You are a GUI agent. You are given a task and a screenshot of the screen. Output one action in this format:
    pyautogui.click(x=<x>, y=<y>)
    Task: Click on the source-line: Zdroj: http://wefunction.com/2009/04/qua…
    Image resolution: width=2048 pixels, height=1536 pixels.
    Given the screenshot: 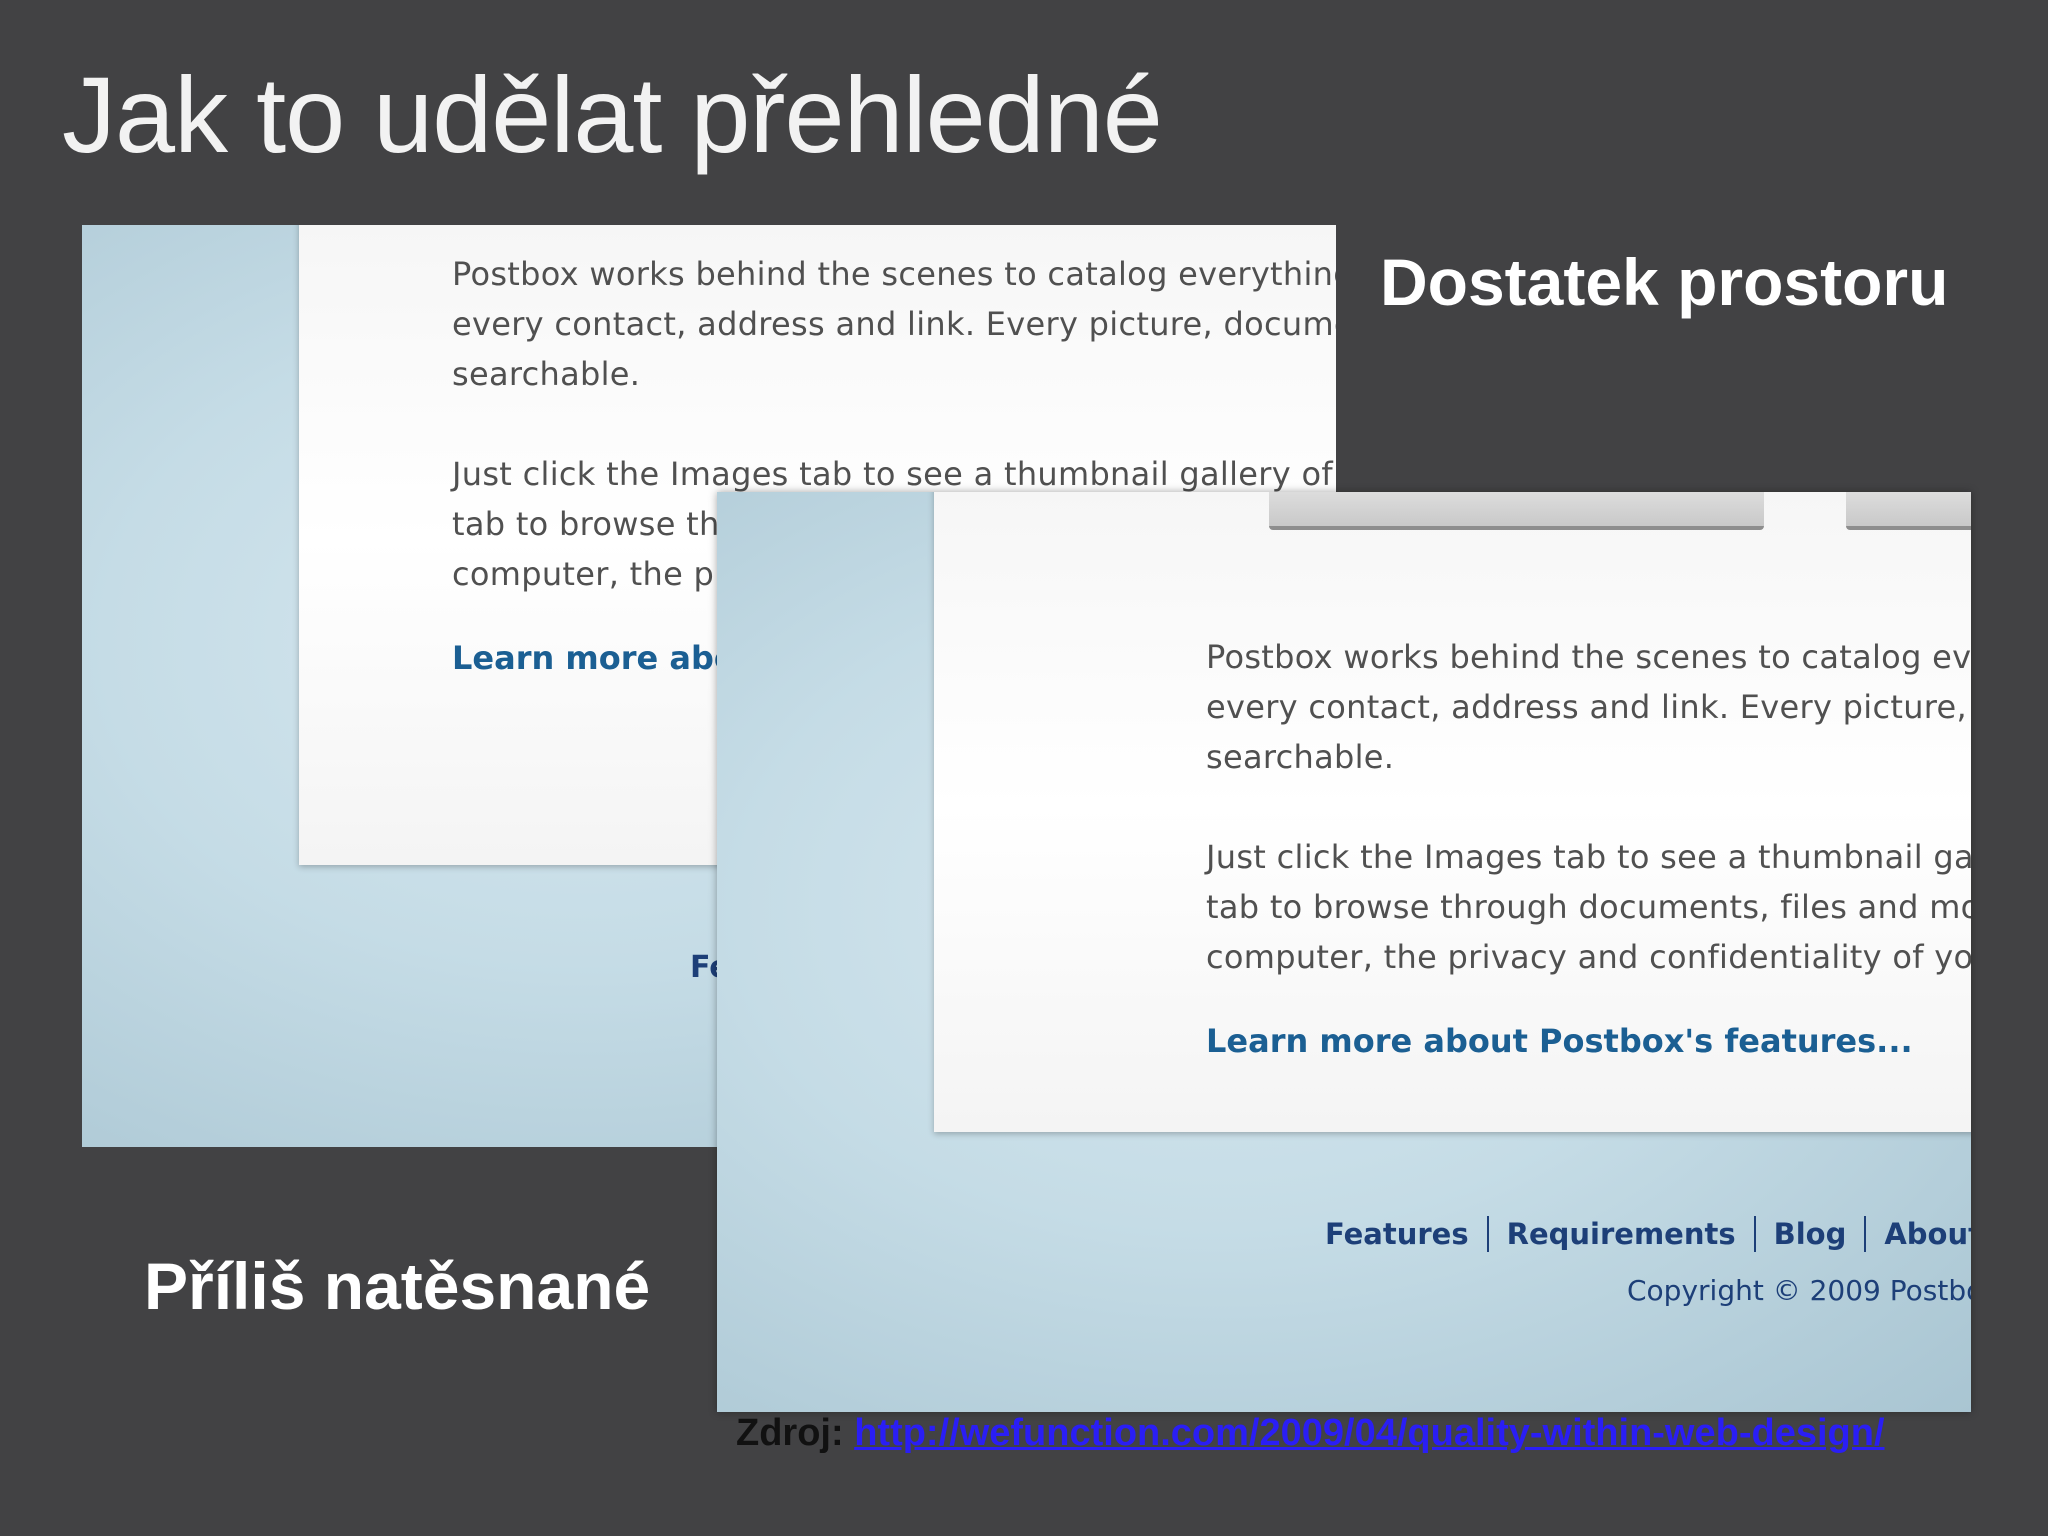 What is the action you would take?
    pyautogui.click(x=1310, y=1433)
    